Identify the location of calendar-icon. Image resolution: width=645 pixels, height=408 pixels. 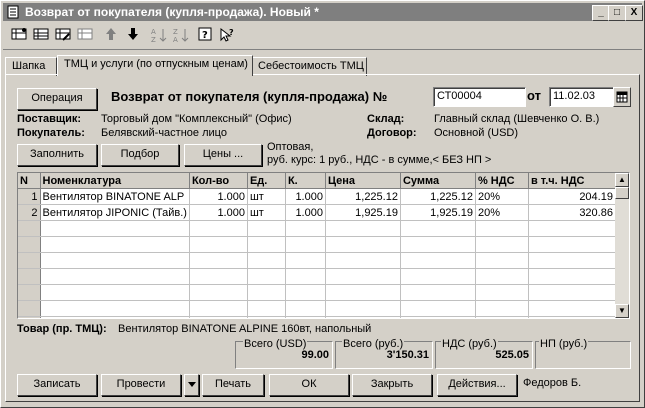
(622, 97).